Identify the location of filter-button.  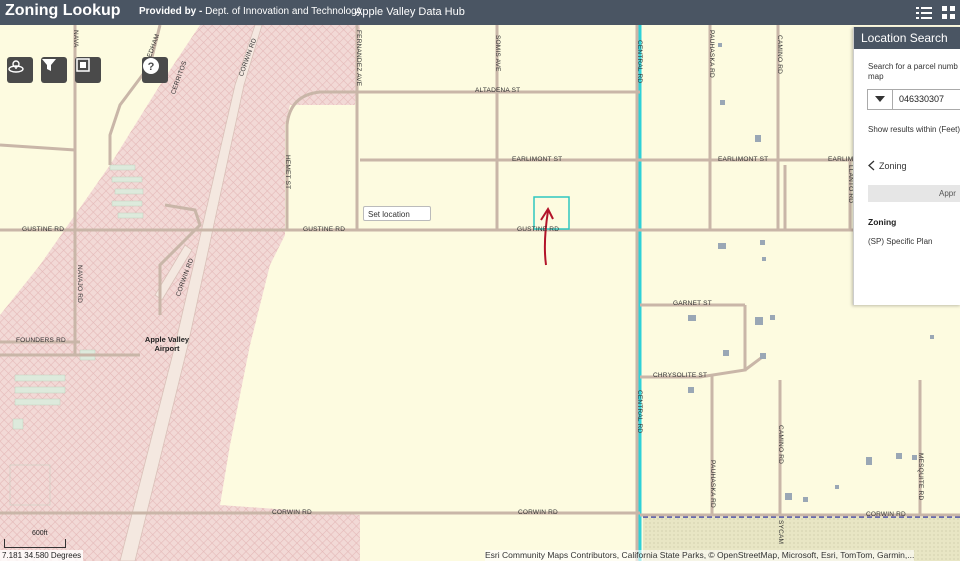
(54, 70).